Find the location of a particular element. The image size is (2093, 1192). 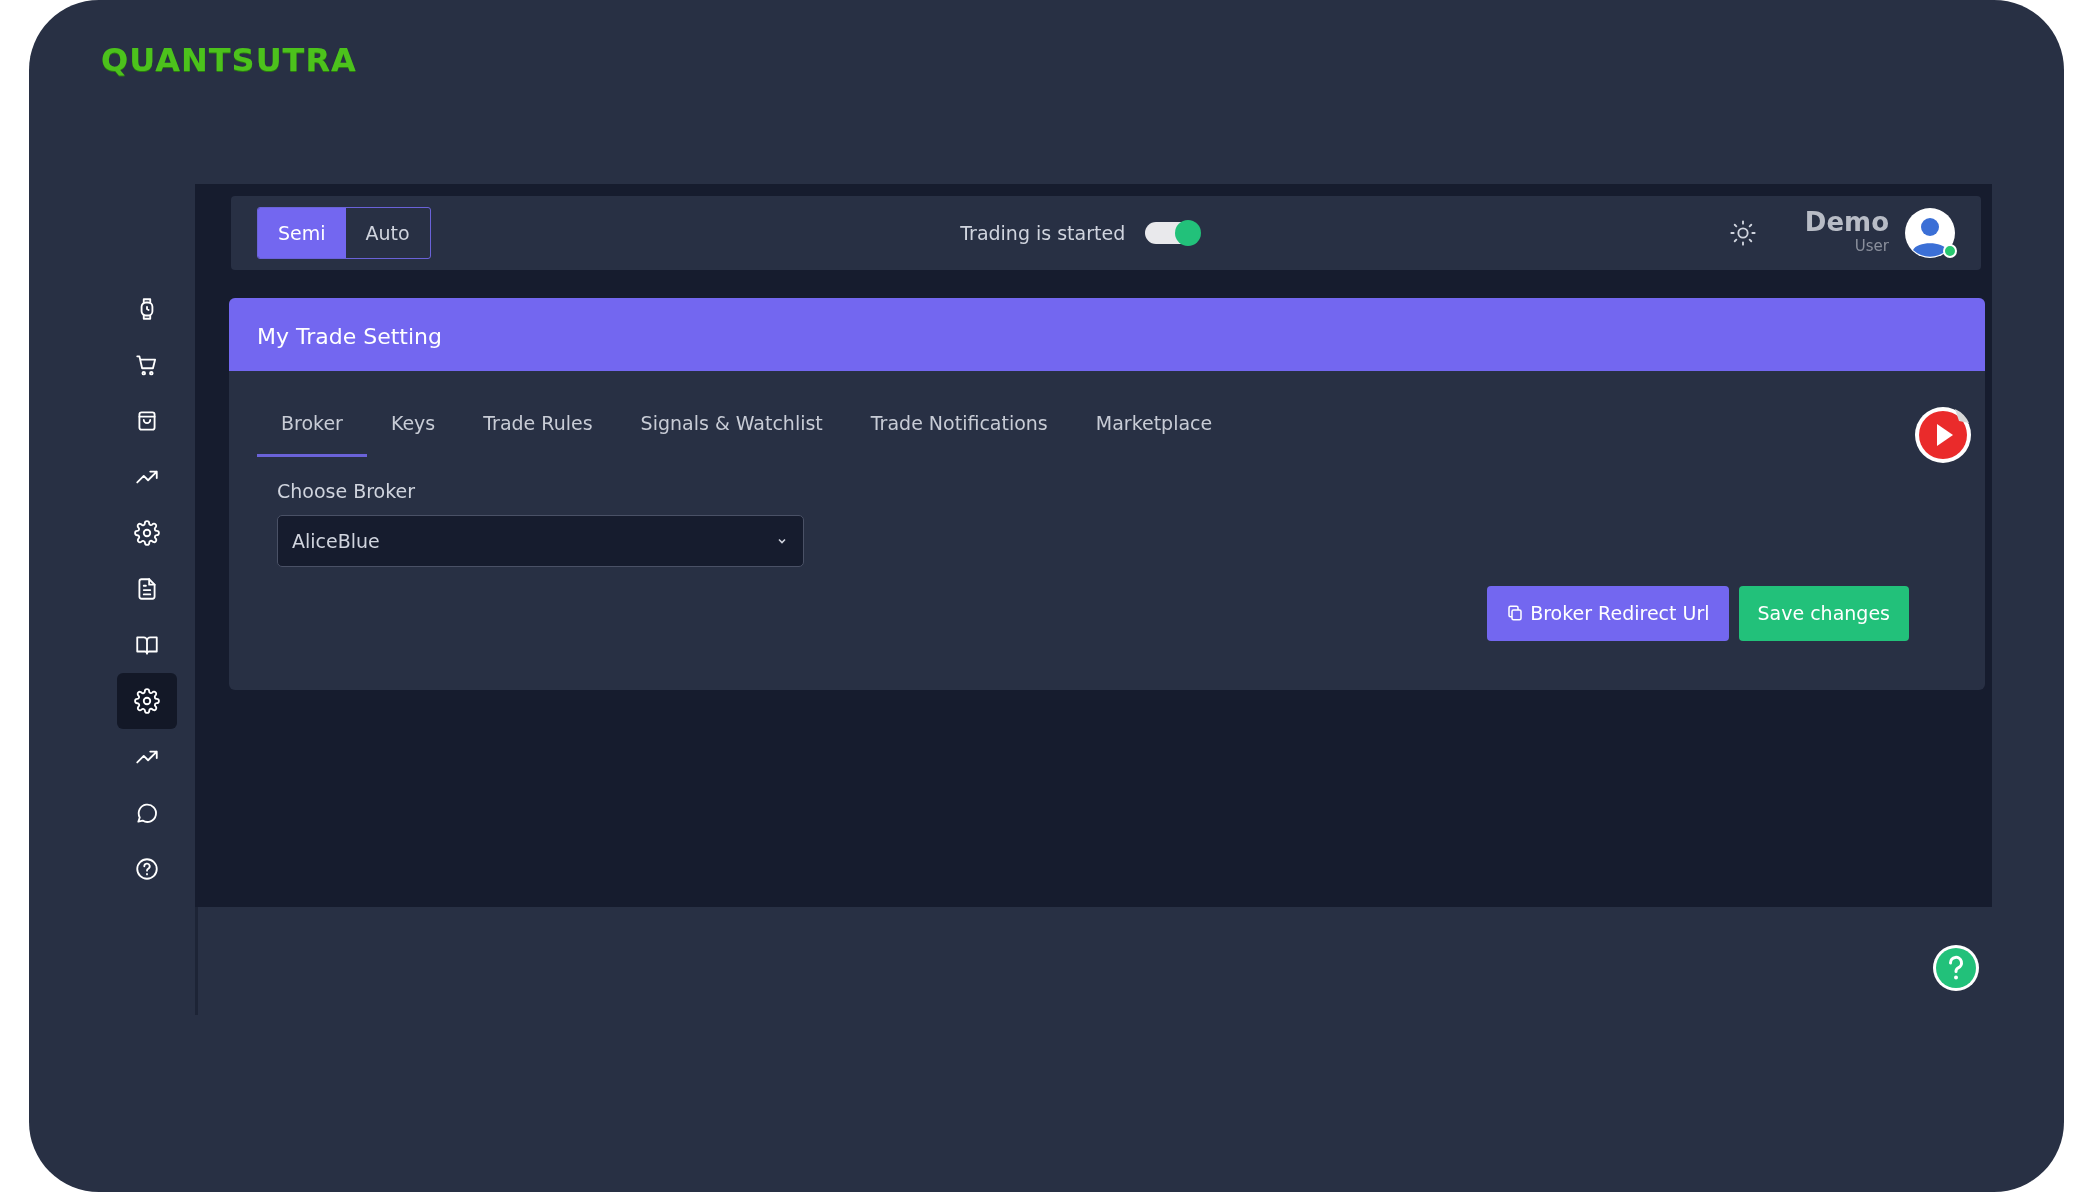

mode-tab: Semi is located at coordinates (302, 233).